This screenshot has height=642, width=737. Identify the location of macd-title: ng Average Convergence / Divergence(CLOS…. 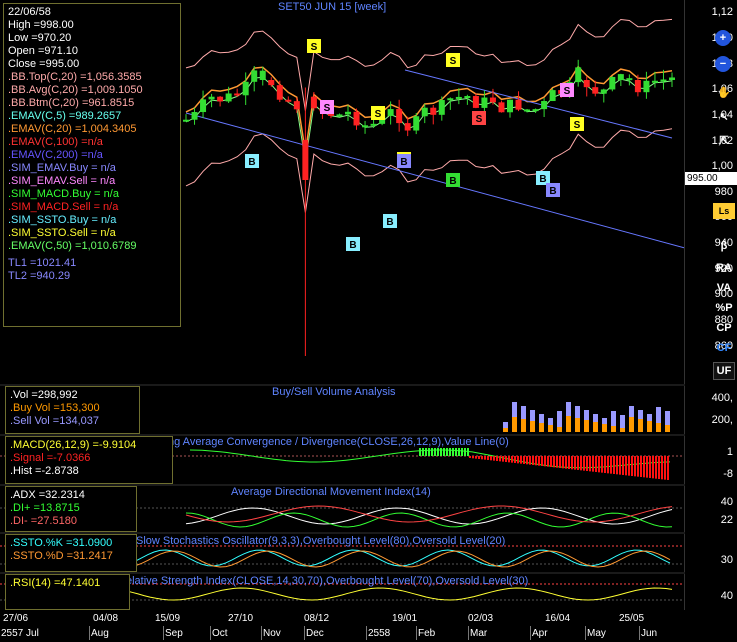
(338, 442).